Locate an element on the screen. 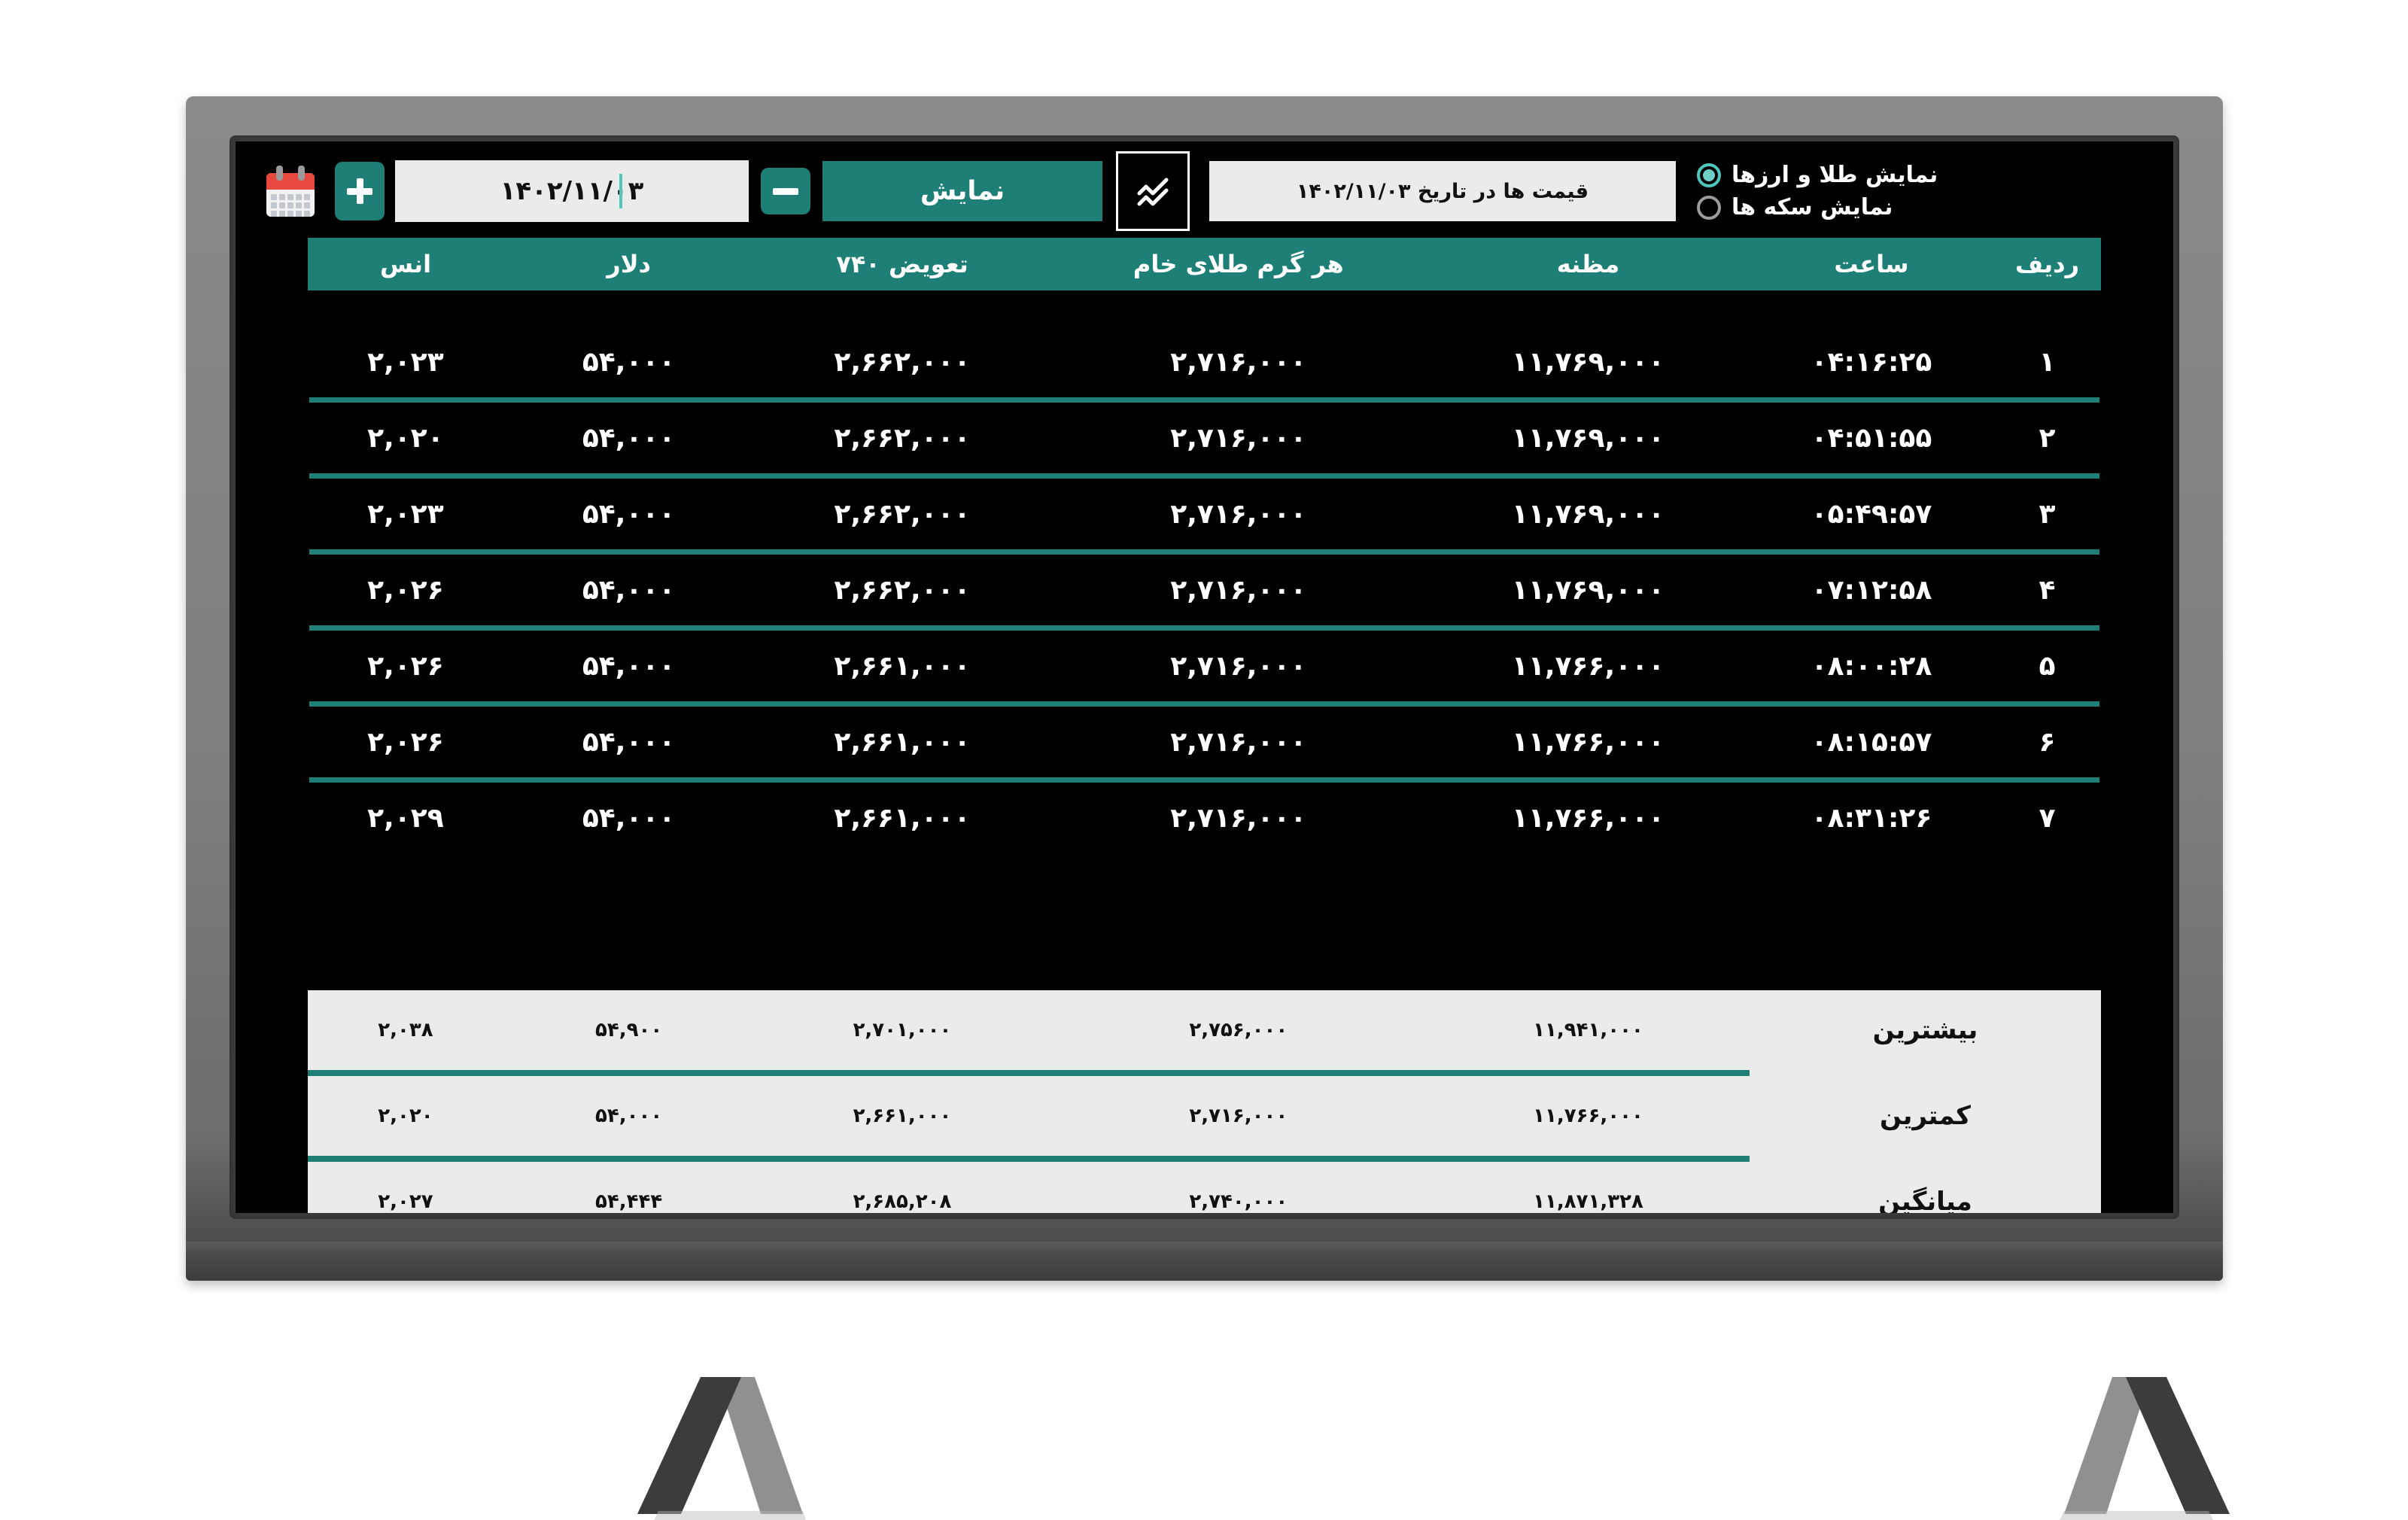  decrement-date-button is located at coordinates (785, 191).